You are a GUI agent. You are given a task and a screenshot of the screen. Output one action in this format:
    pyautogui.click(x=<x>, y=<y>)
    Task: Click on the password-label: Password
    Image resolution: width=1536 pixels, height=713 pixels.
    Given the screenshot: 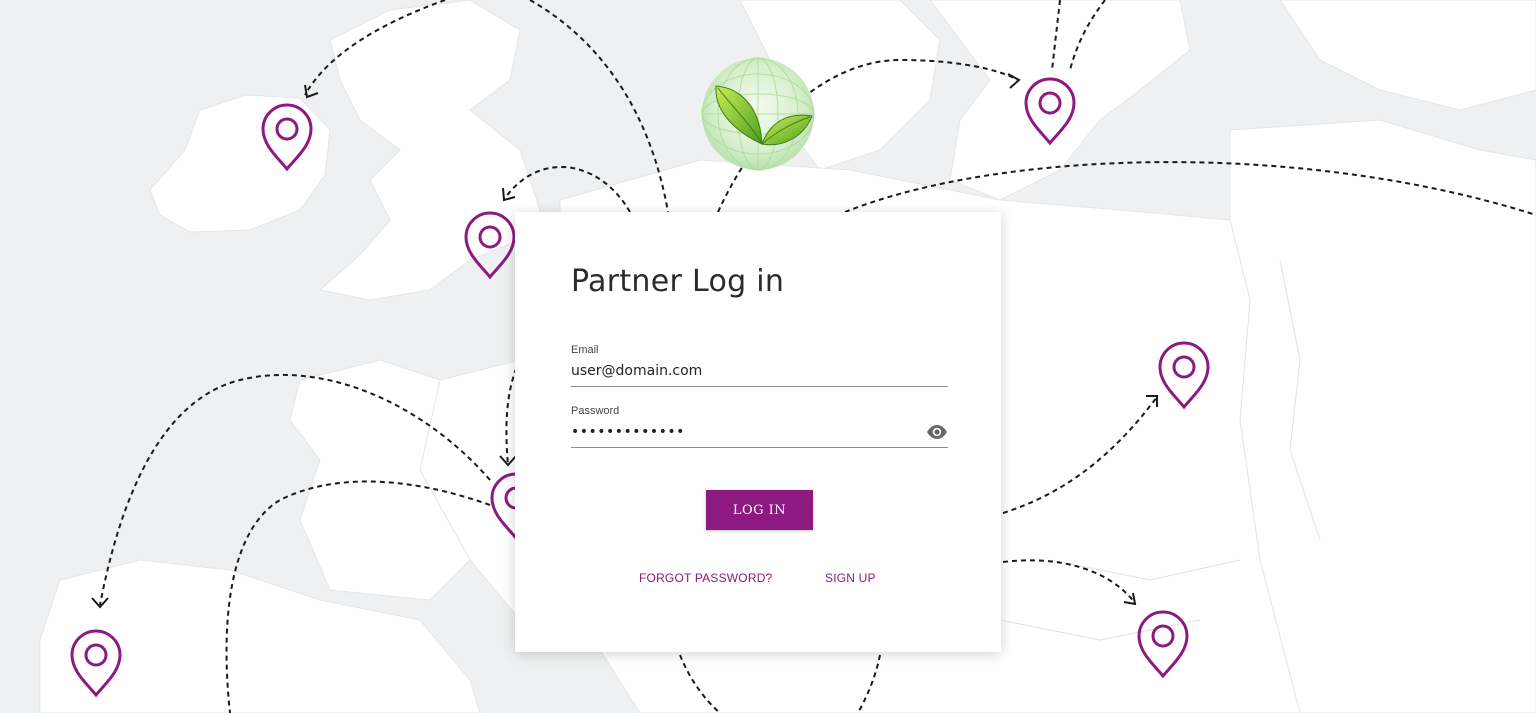 What is the action you would take?
    pyautogui.click(x=595, y=411)
    